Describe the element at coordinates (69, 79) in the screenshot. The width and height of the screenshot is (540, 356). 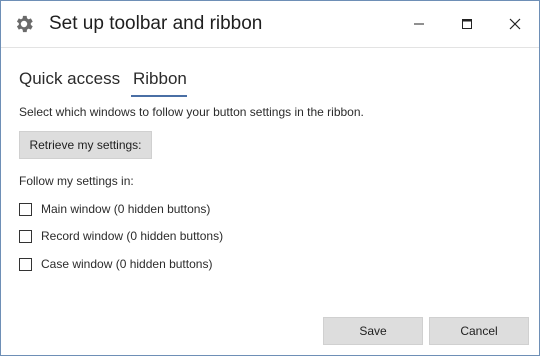
I see `tab-quick-access: Quick access` at that location.